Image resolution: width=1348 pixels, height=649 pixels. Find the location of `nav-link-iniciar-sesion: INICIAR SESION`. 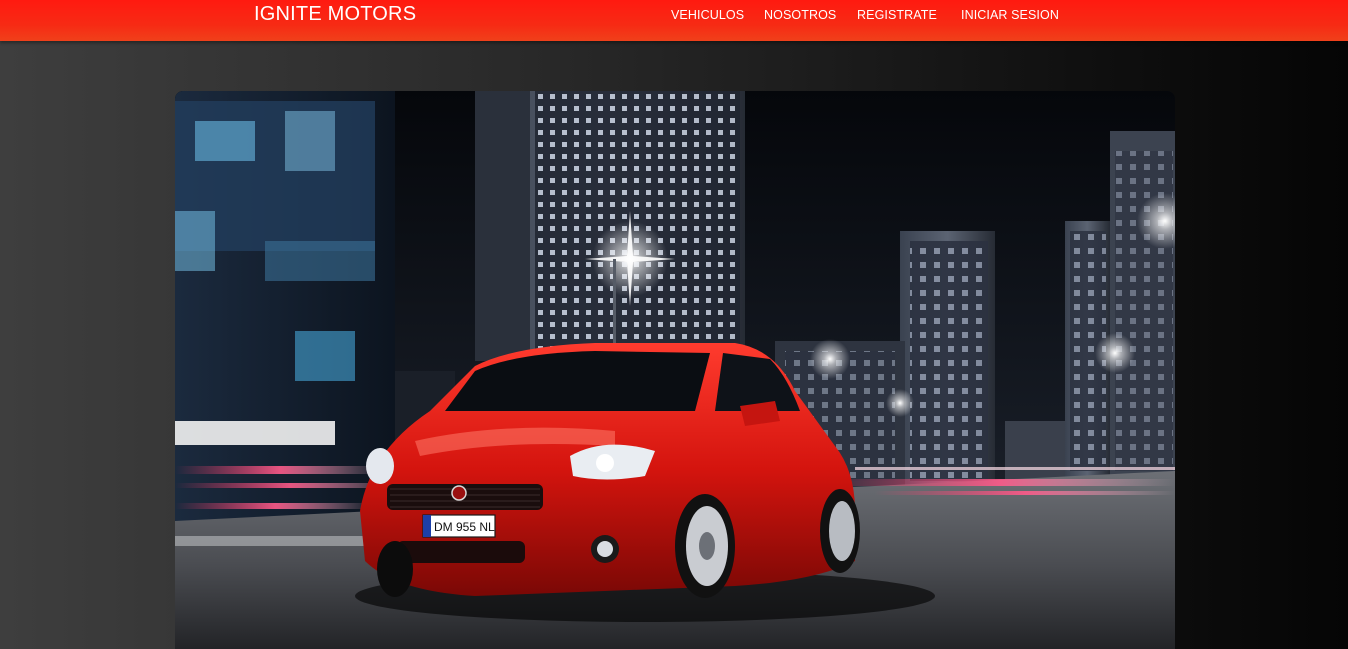

nav-link-iniciar-sesion: INICIAR SESION is located at coordinates (1010, 15).